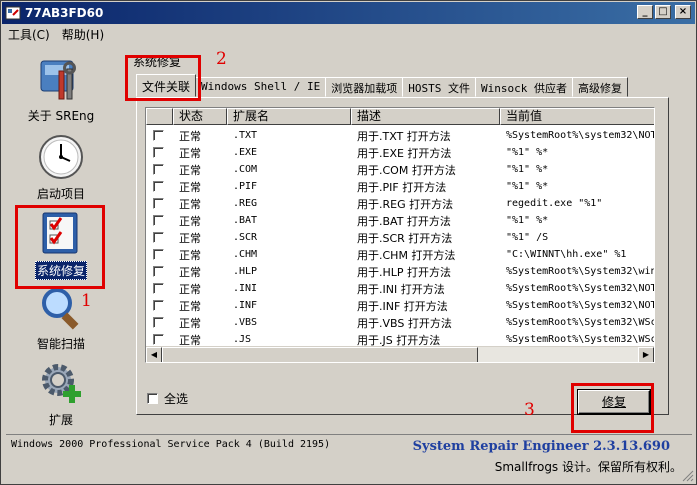 This screenshot has width=697, height=485. What do you see at coordinates (320, 354) in the screenshot?
I see `scroll-thumb` at bounding box center [320, 354].